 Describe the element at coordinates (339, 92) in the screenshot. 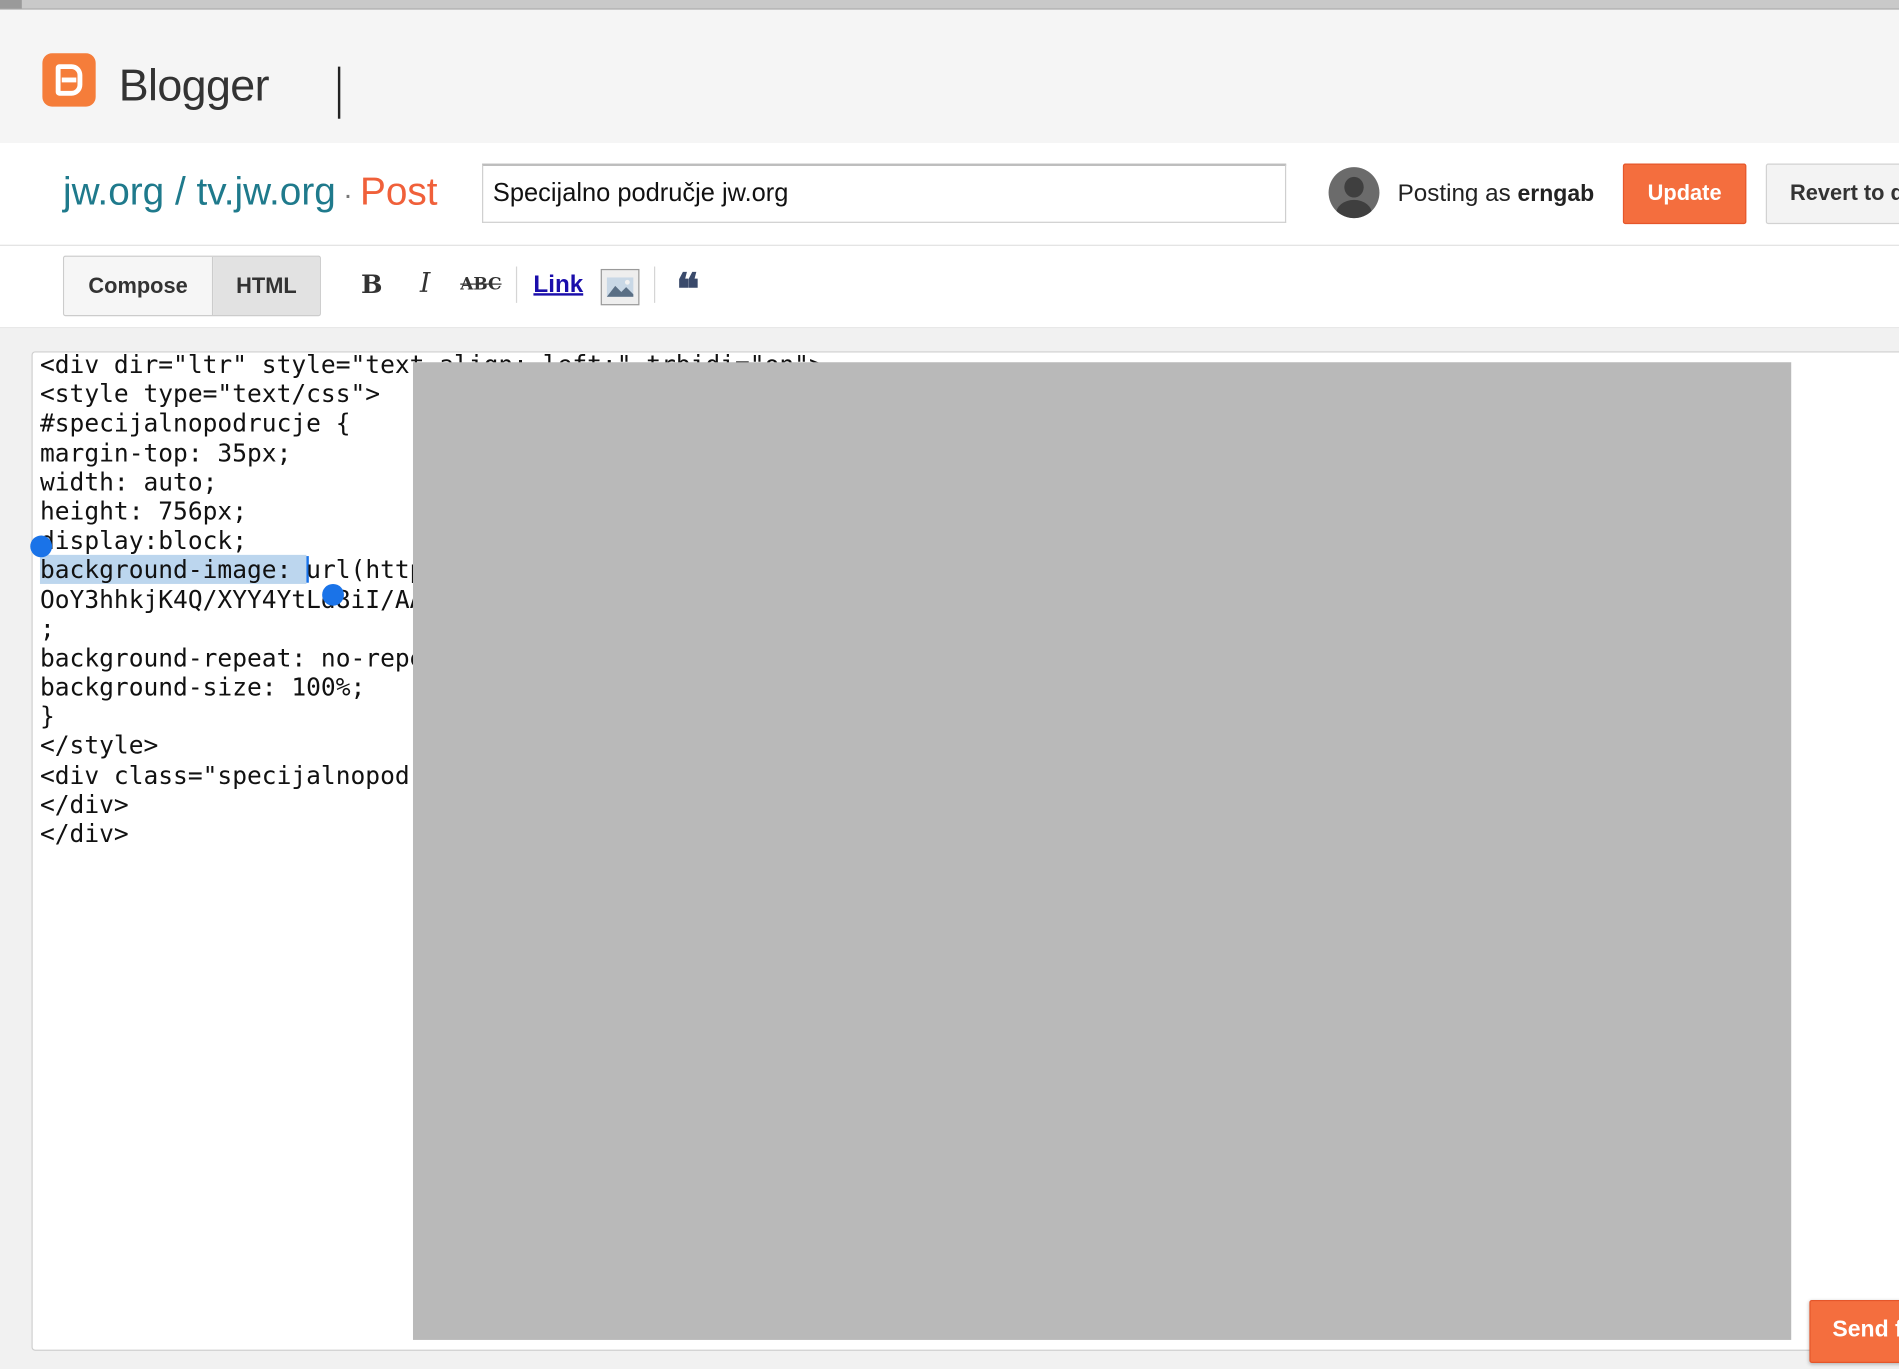

I see `text-cursor` at that location.